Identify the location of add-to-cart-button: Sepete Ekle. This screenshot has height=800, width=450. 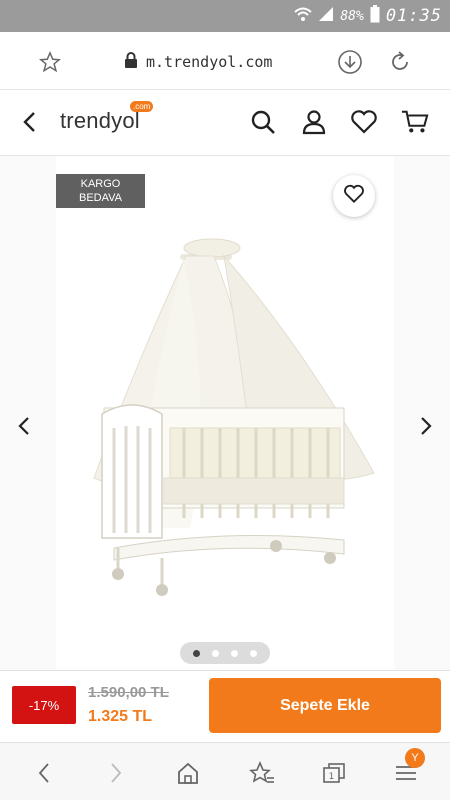
(325, 705).